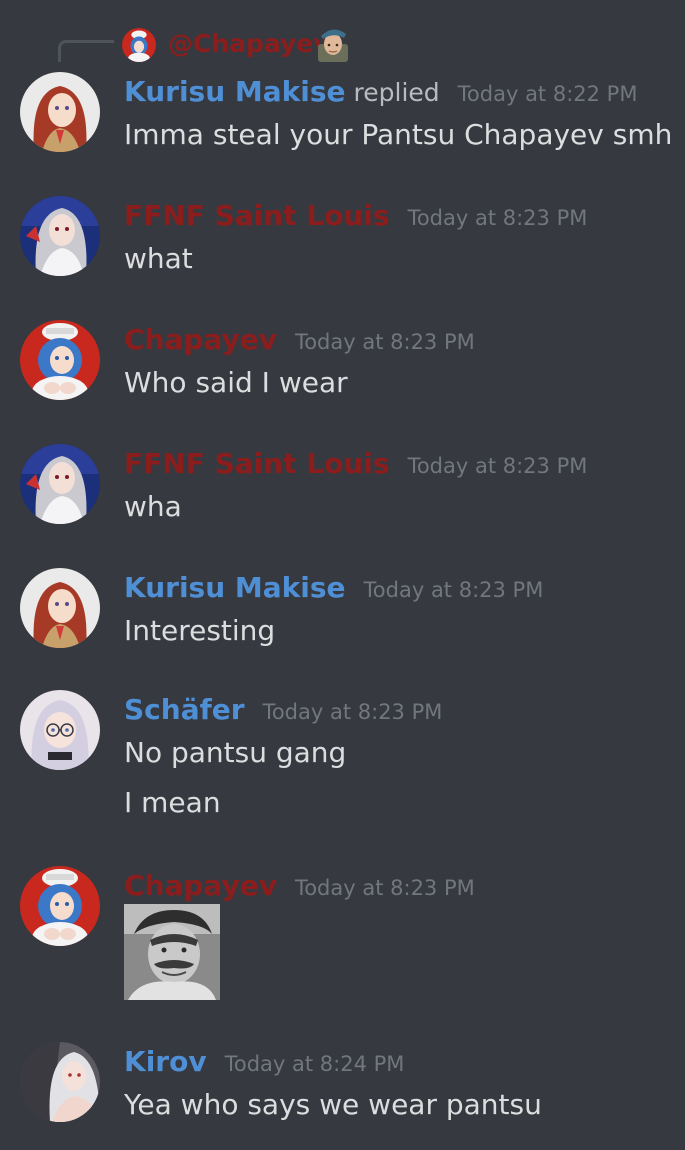  I want to click on replied-label: replied, so click(396, 92).